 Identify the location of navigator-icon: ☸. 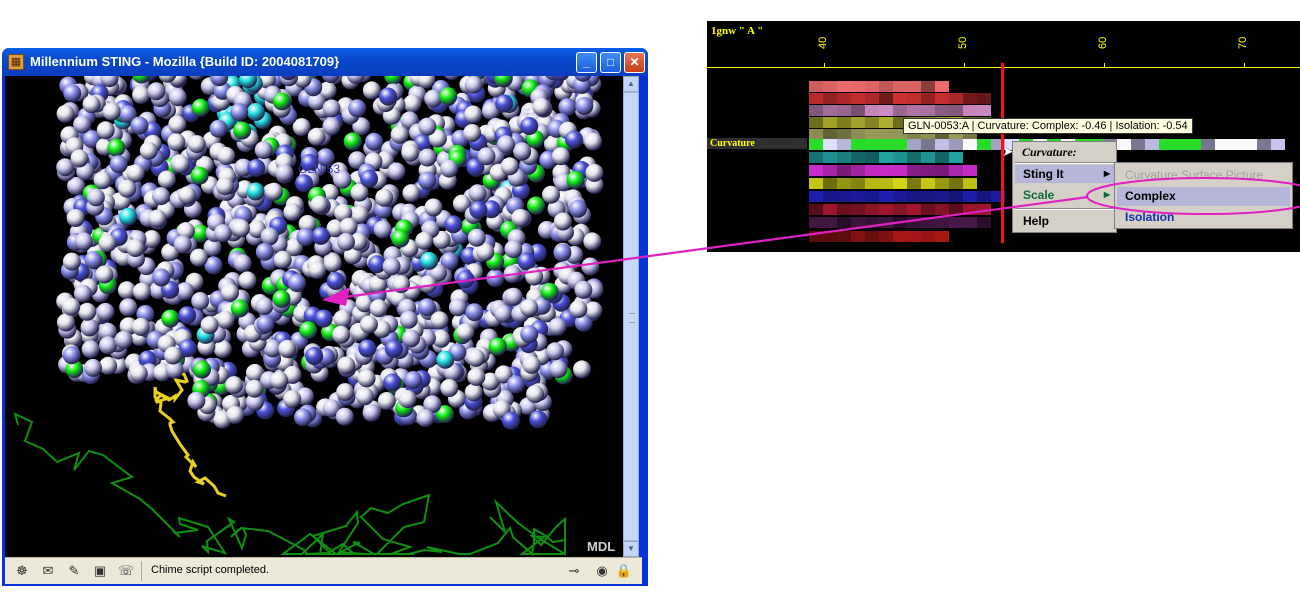
(22, 571).